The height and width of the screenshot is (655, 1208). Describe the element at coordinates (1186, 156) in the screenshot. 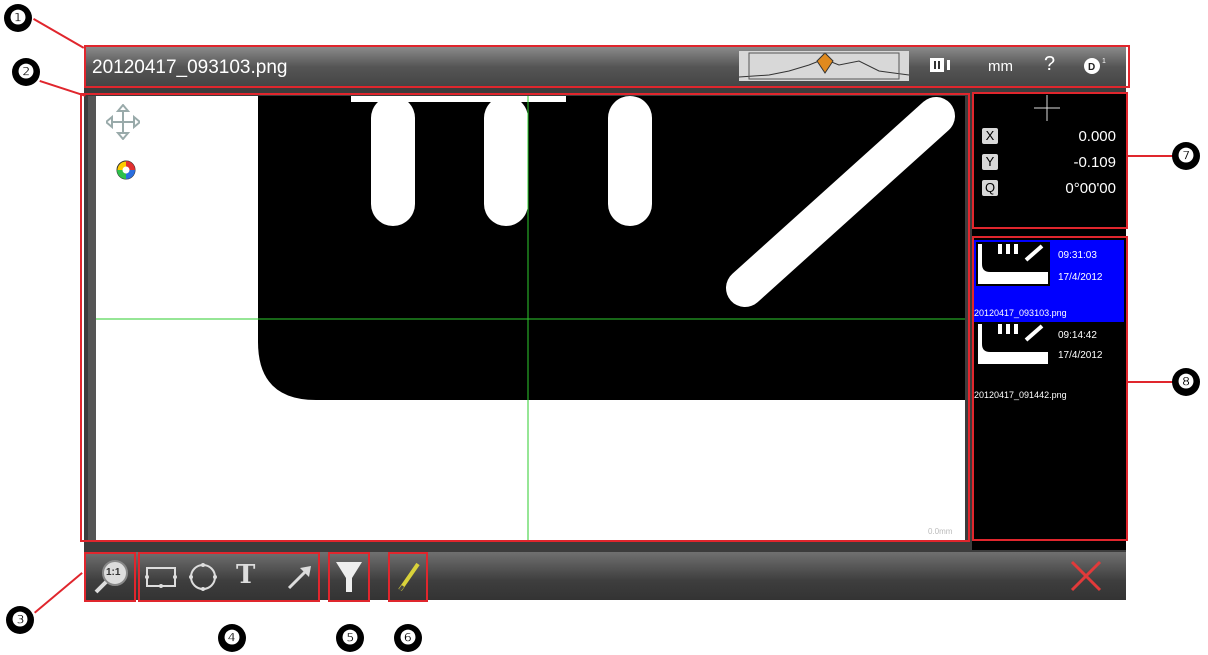

I see `callout-marker-7: ❼` at that location.